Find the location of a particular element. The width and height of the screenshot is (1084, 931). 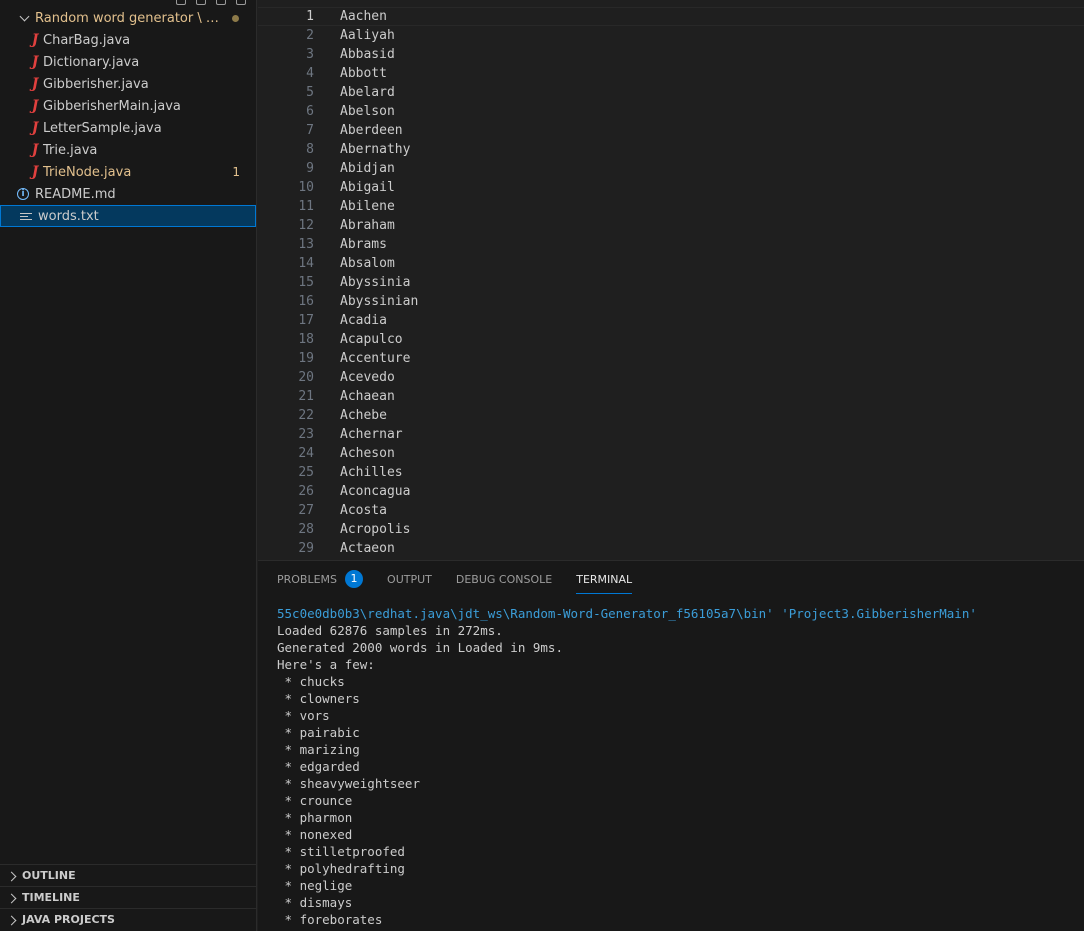

terminal-line: * neglige is located at coordinates (315, 885).